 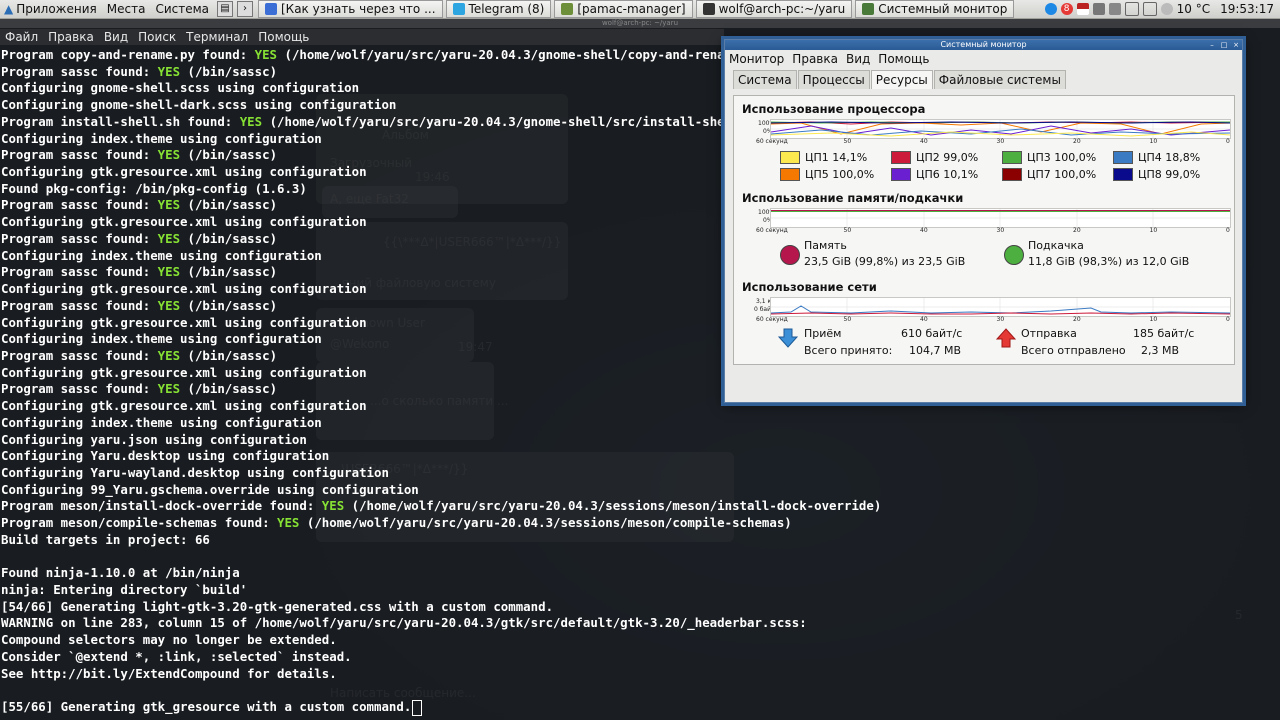 What do you see at coordinates (105, 539) in the screenshot?
I see `line-text: Build targets in project: 66` at bounding box center [105, 539].